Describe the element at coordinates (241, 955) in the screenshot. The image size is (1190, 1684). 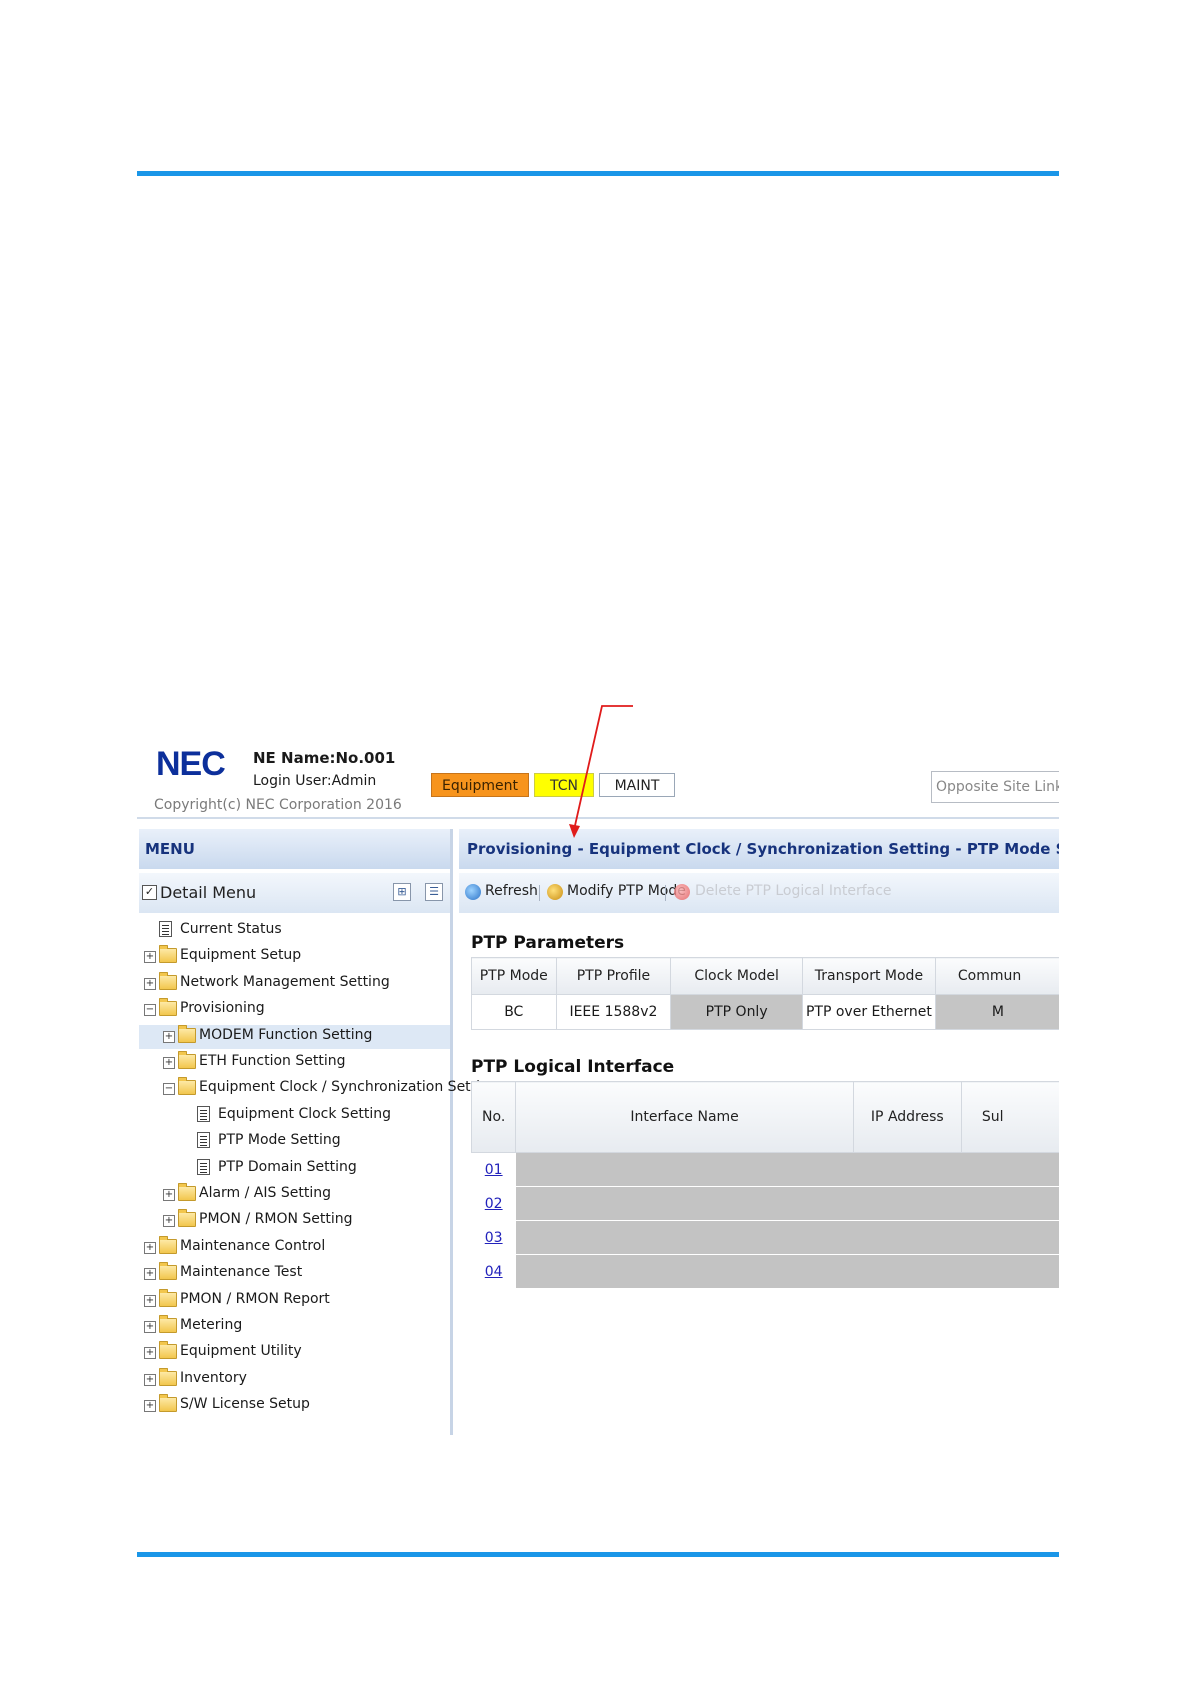
I see `menu-tree-item-label: Equipment Setup` at that location.